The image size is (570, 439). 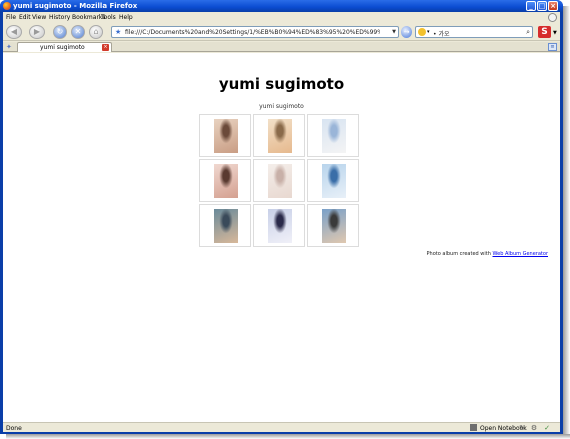 I want to click on maximize-button: □, so click(x=542, y=6).